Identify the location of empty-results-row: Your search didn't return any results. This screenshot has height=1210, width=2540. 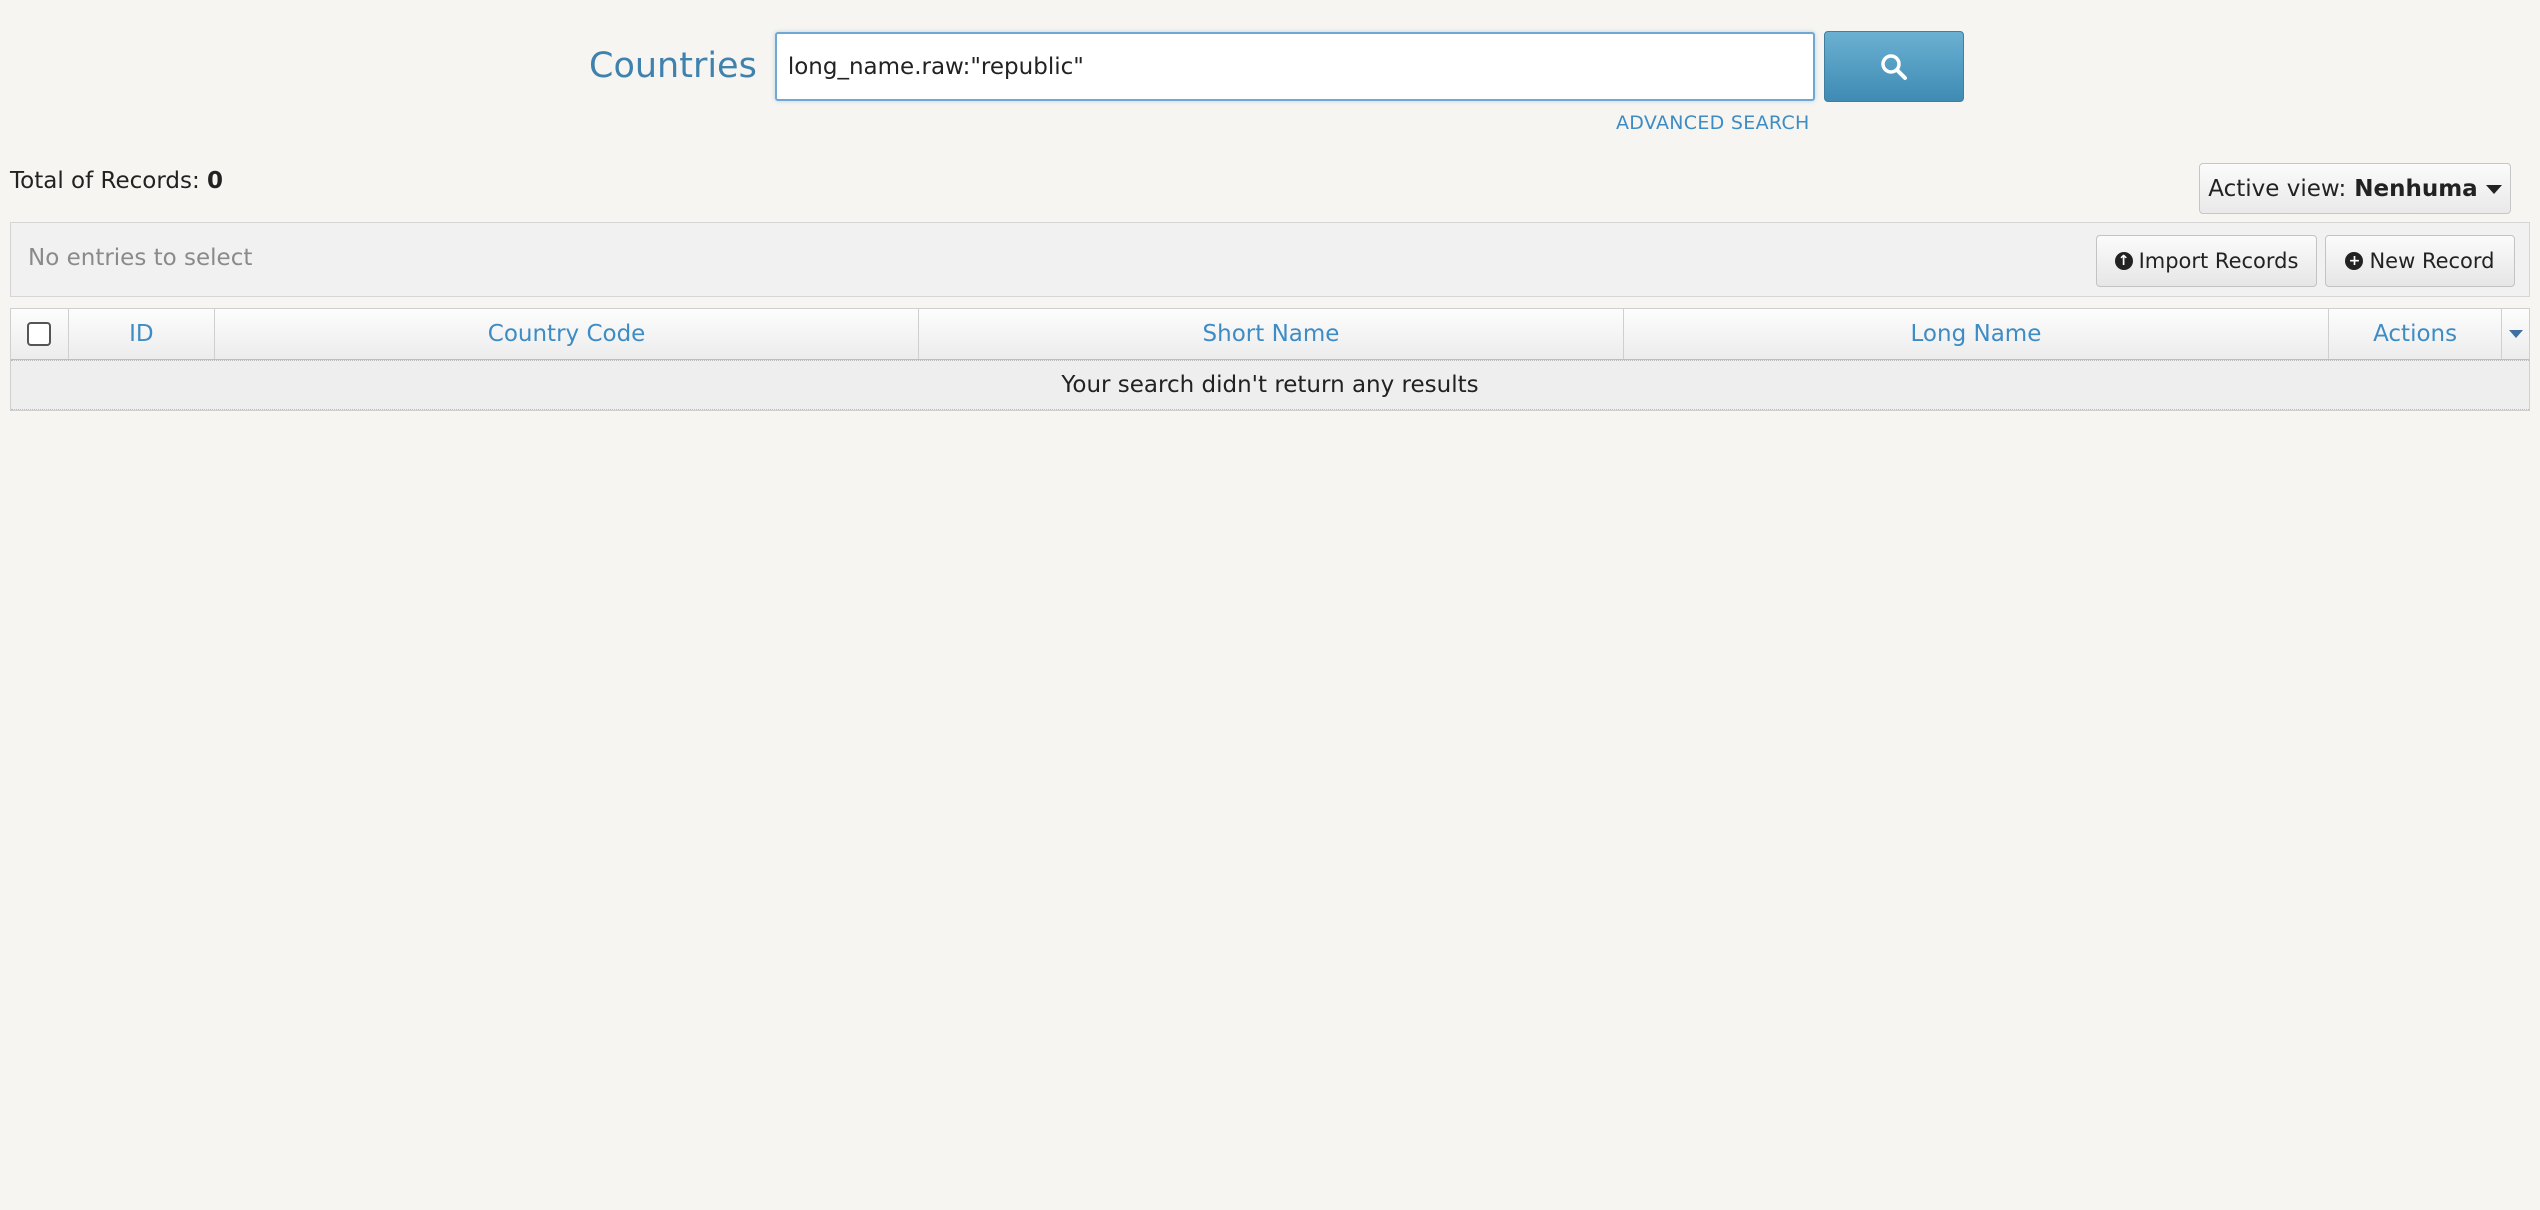
(1270, 385).